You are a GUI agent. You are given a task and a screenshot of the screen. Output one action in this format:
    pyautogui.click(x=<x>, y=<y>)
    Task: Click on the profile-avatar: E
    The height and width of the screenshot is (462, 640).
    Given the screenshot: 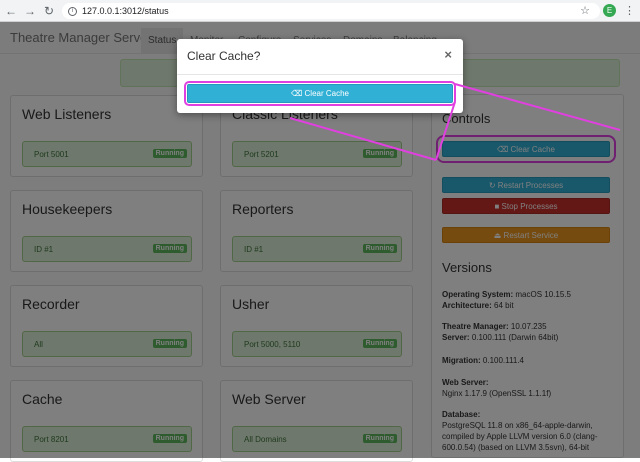 What is the action you would take?
    pyautogui.click(x=609, y=10)
    